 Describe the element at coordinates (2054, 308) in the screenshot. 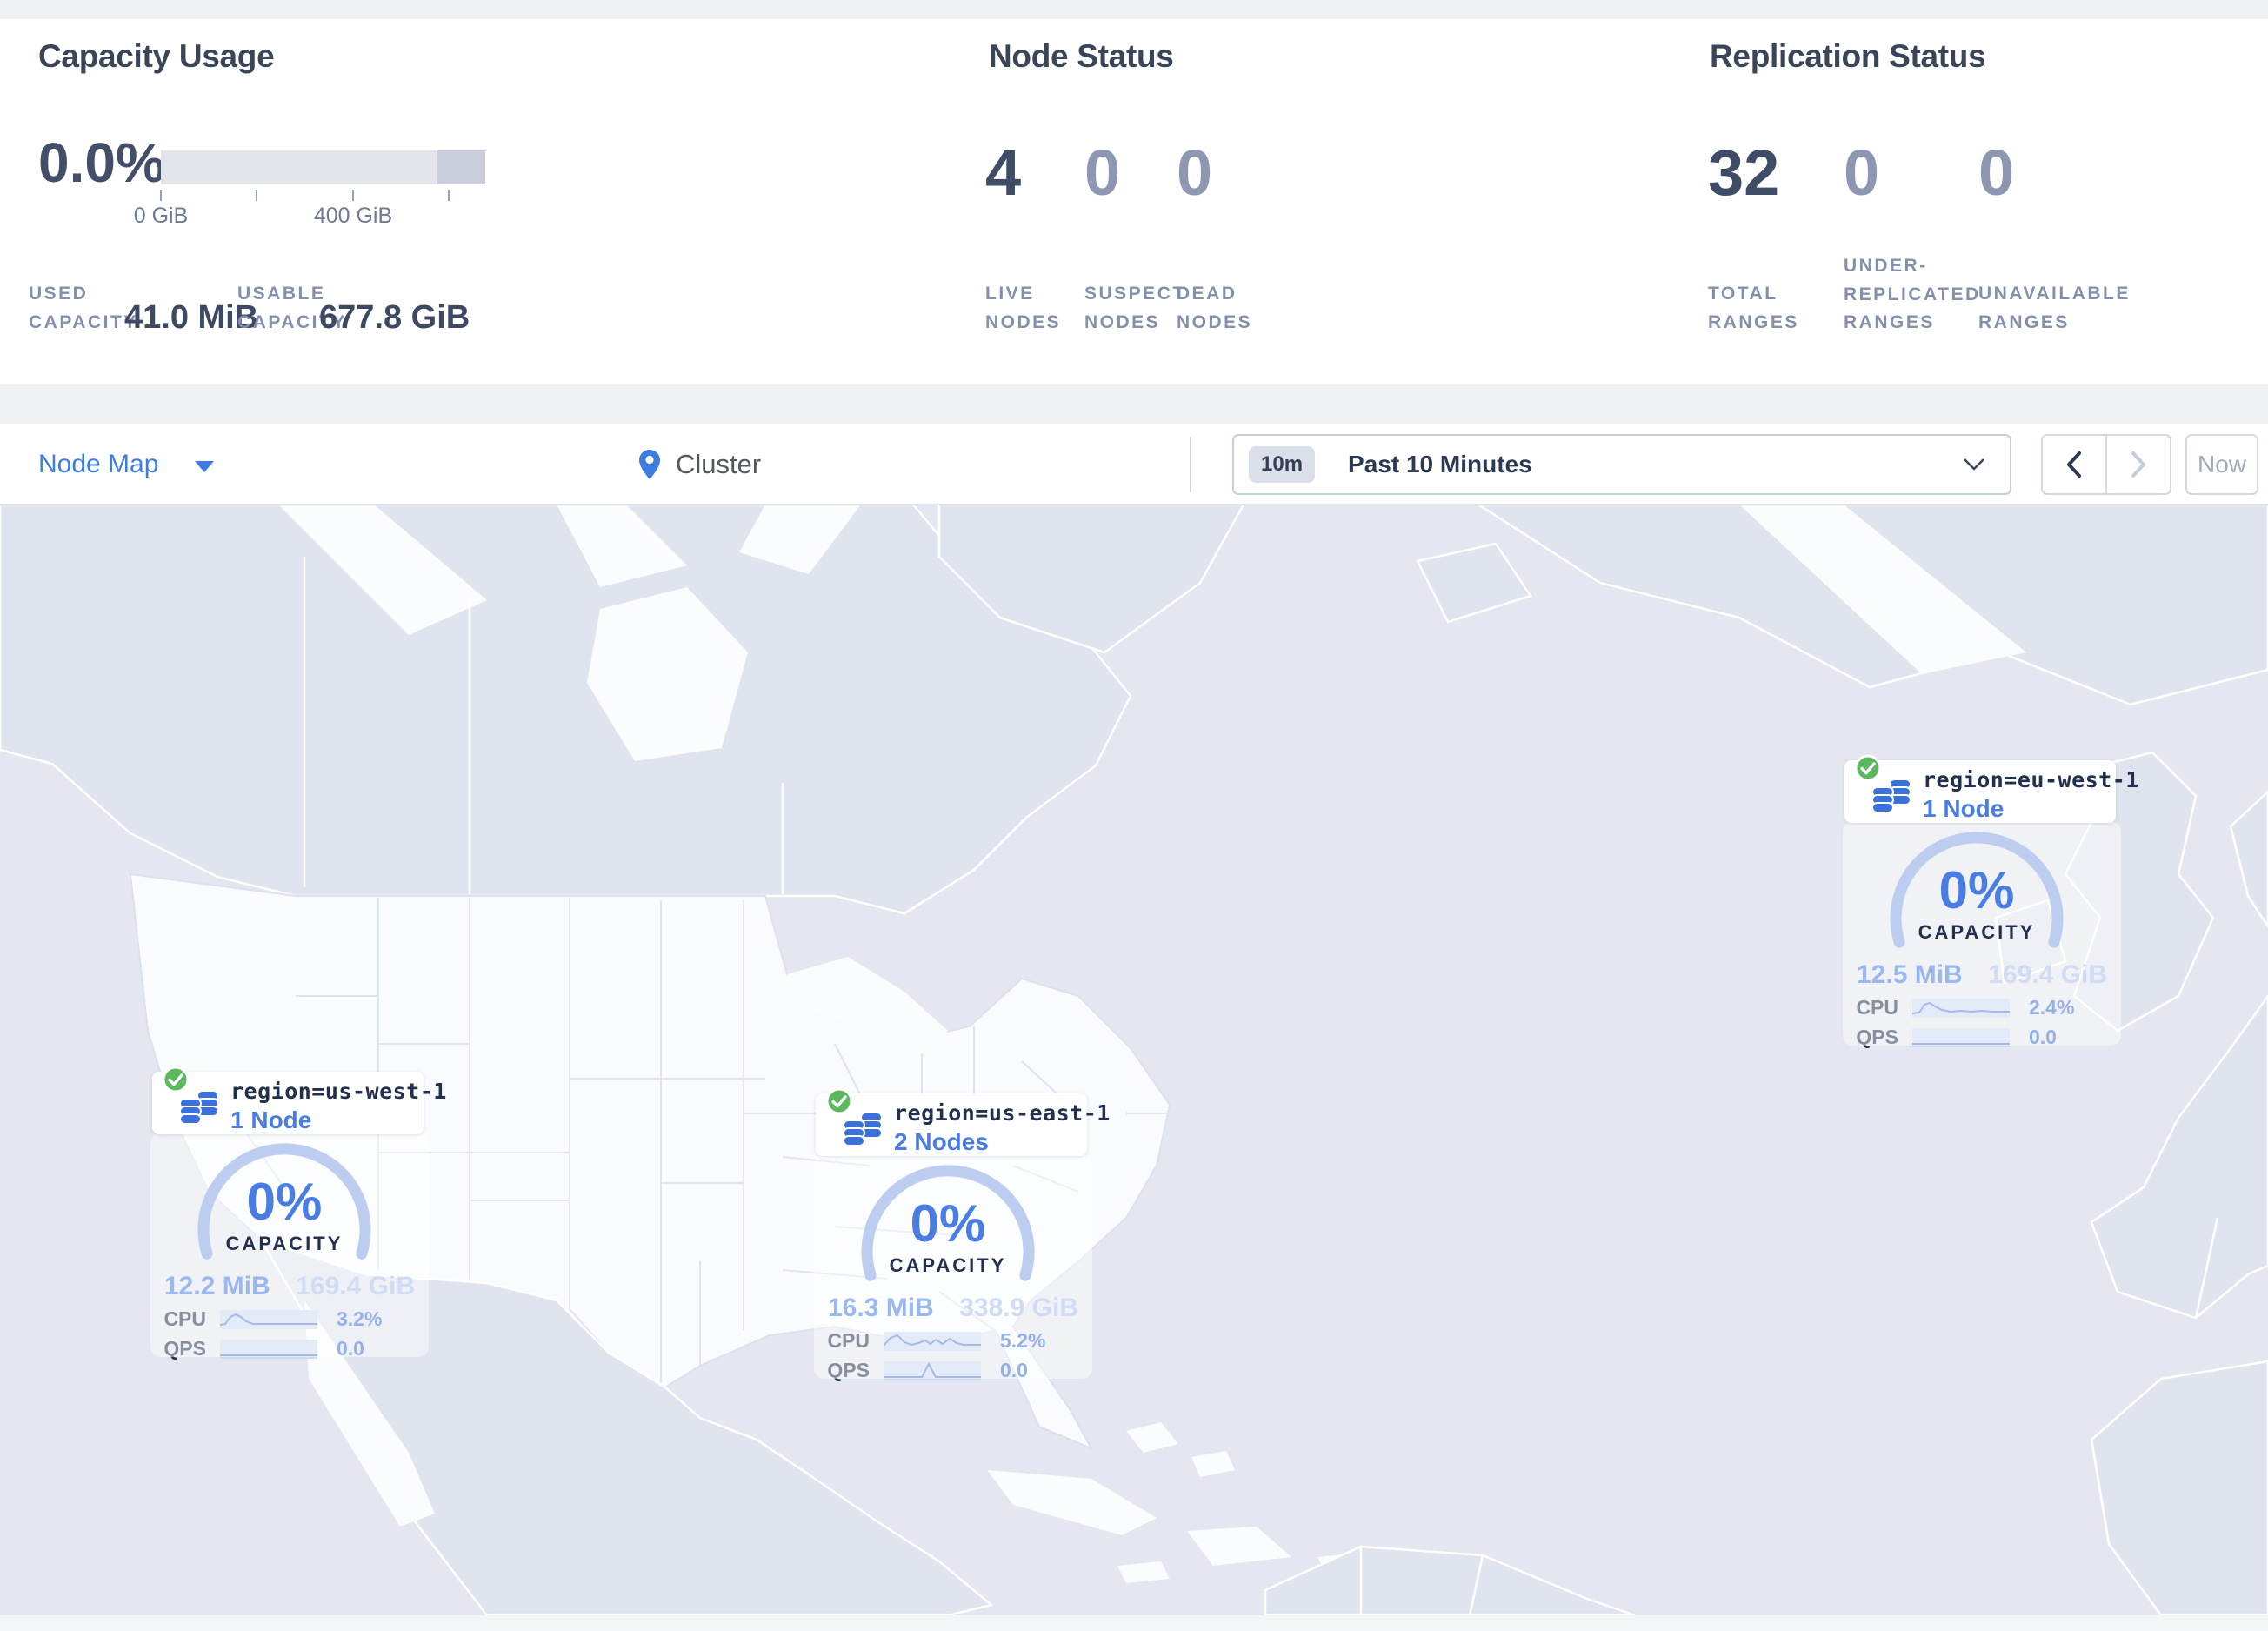

I see `unavailable-ranges-label: UNAVAILABLE RANGES` at that location.